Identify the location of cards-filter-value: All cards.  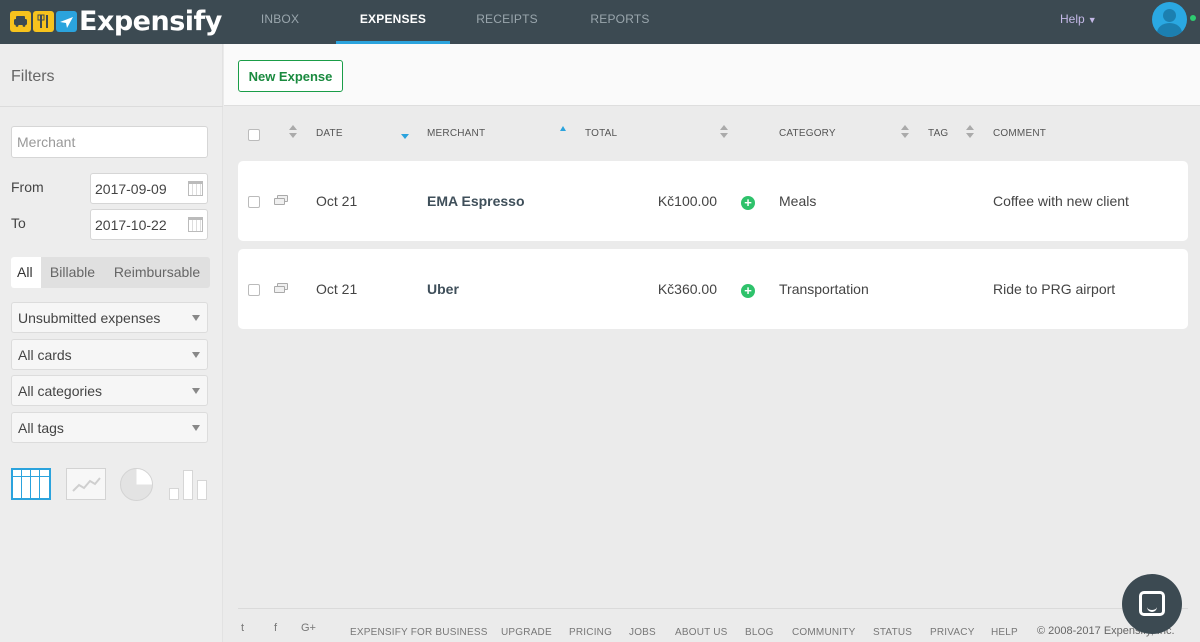
(45, 355).